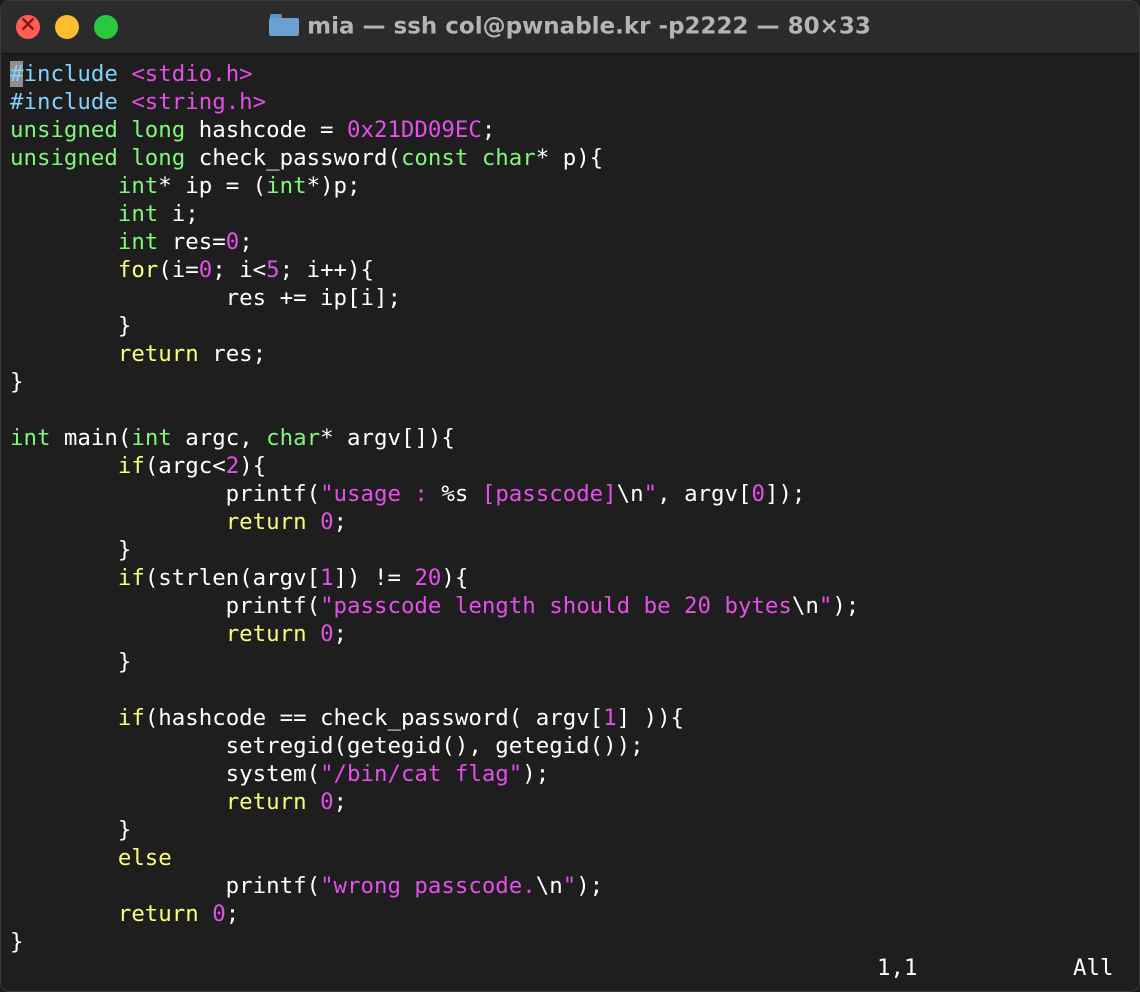 Image resolution: width=1140 pixels, height=992 pixels. Describe the element at coordinates (414, 130) in the screenshot. I see `code-token: 0x21DD09EC` at that location.